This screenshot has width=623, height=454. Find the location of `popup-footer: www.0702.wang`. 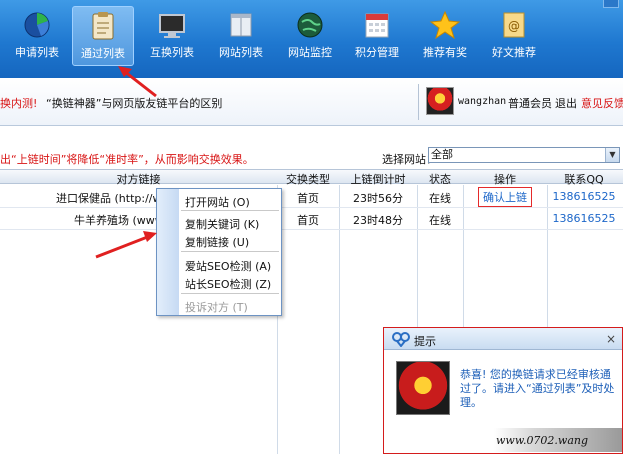

popup-footer: www.0702.wang is located at coordinates (558, 440).